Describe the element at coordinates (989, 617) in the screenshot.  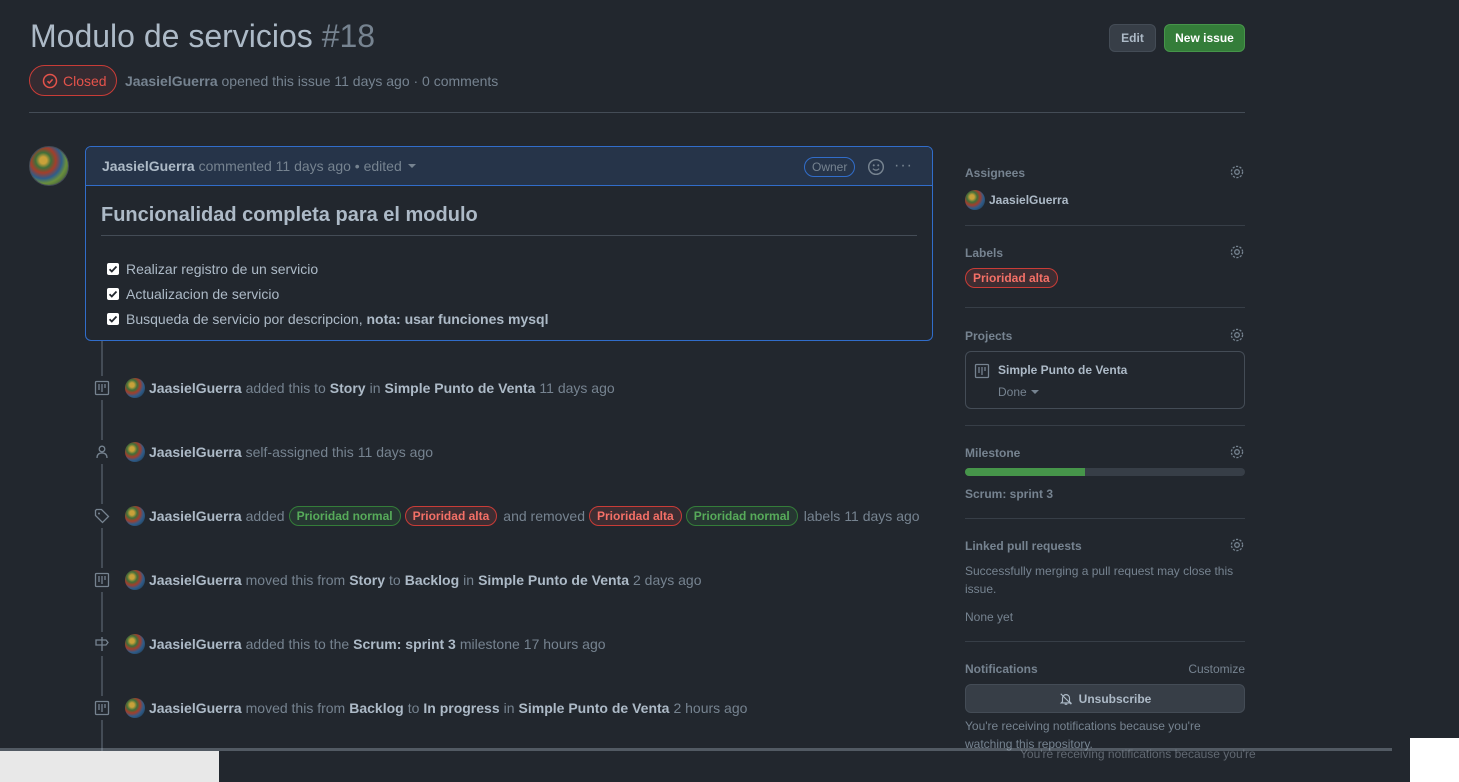
I see `linked-prs-none: None yet` at that location.